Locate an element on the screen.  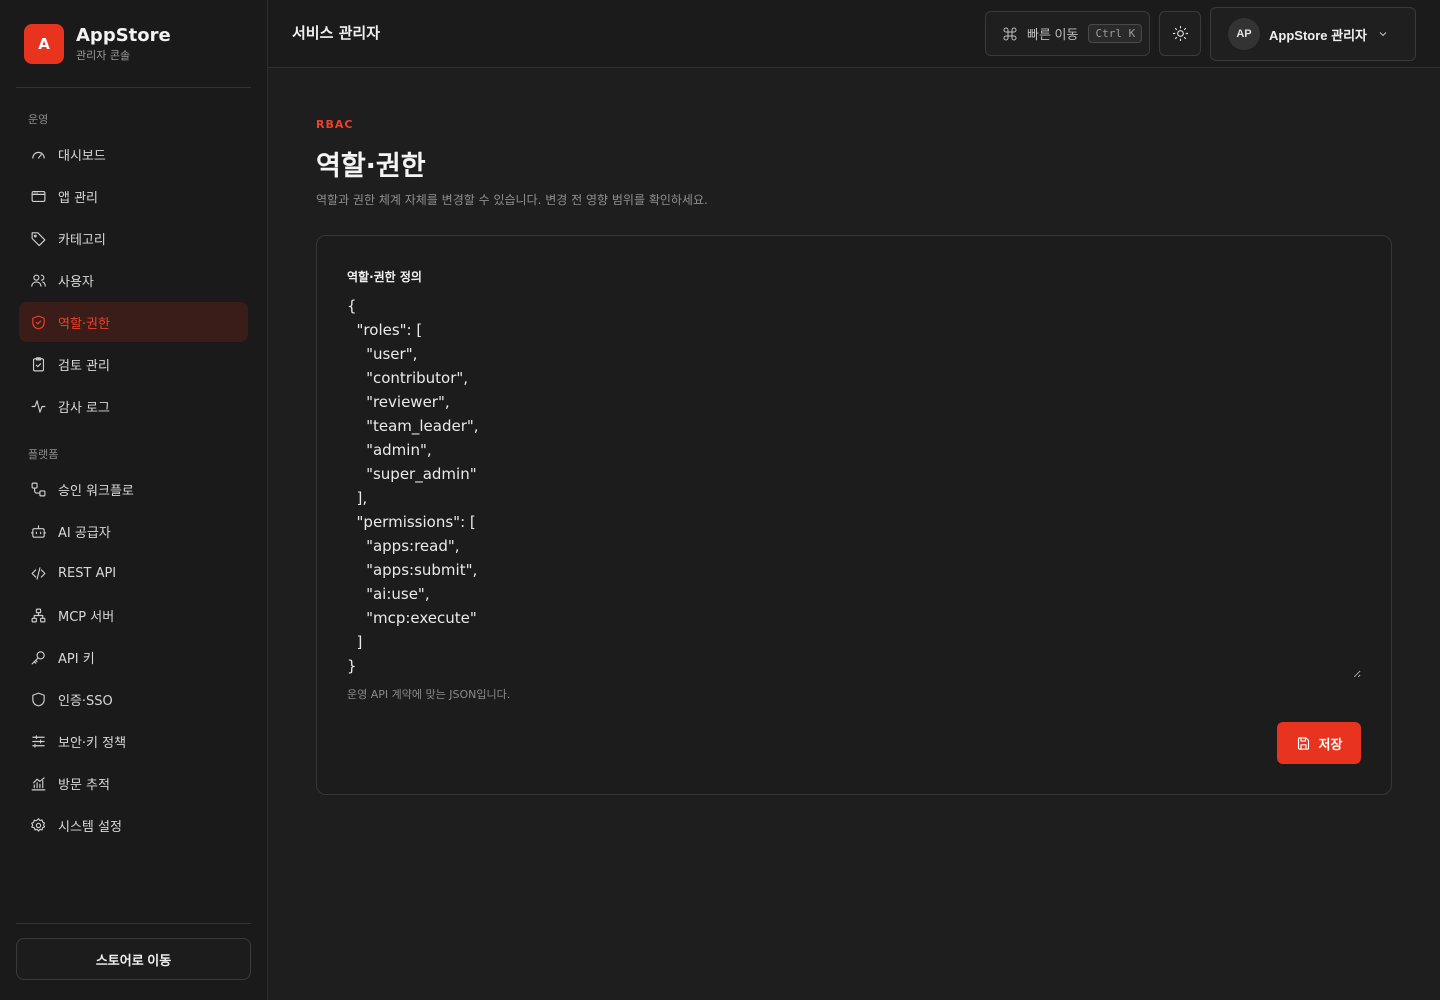
workflow-icon is located at coordinates (38, 489).